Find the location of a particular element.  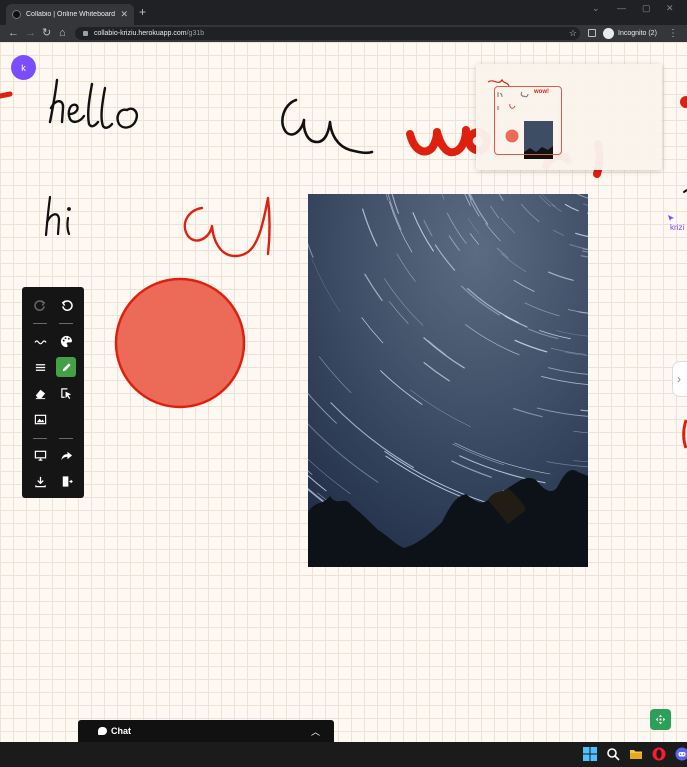

remote-cursor-icon is located at coordinates (671, 218).